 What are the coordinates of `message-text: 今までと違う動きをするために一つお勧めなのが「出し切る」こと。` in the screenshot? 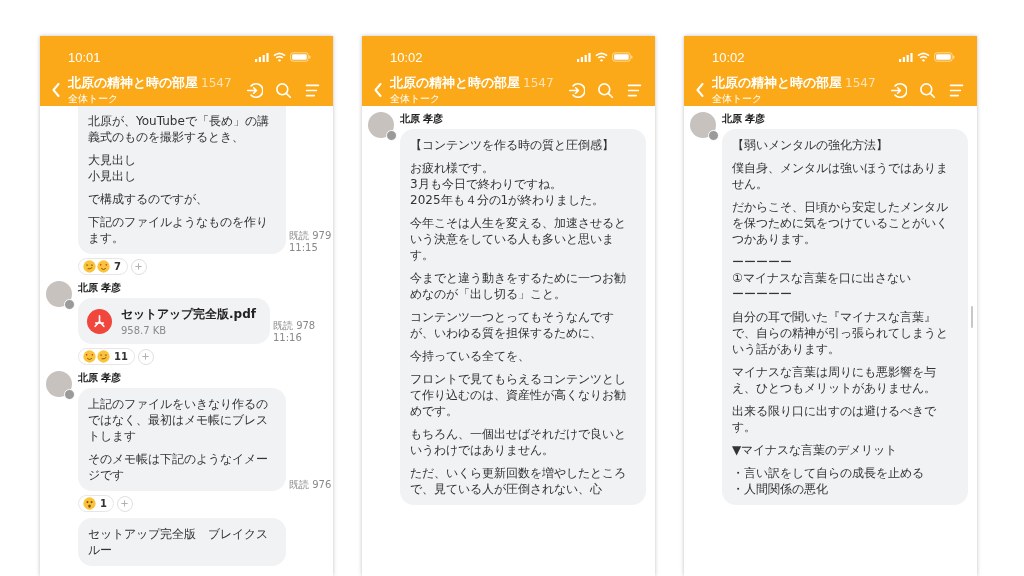 It's located at (518, 286).